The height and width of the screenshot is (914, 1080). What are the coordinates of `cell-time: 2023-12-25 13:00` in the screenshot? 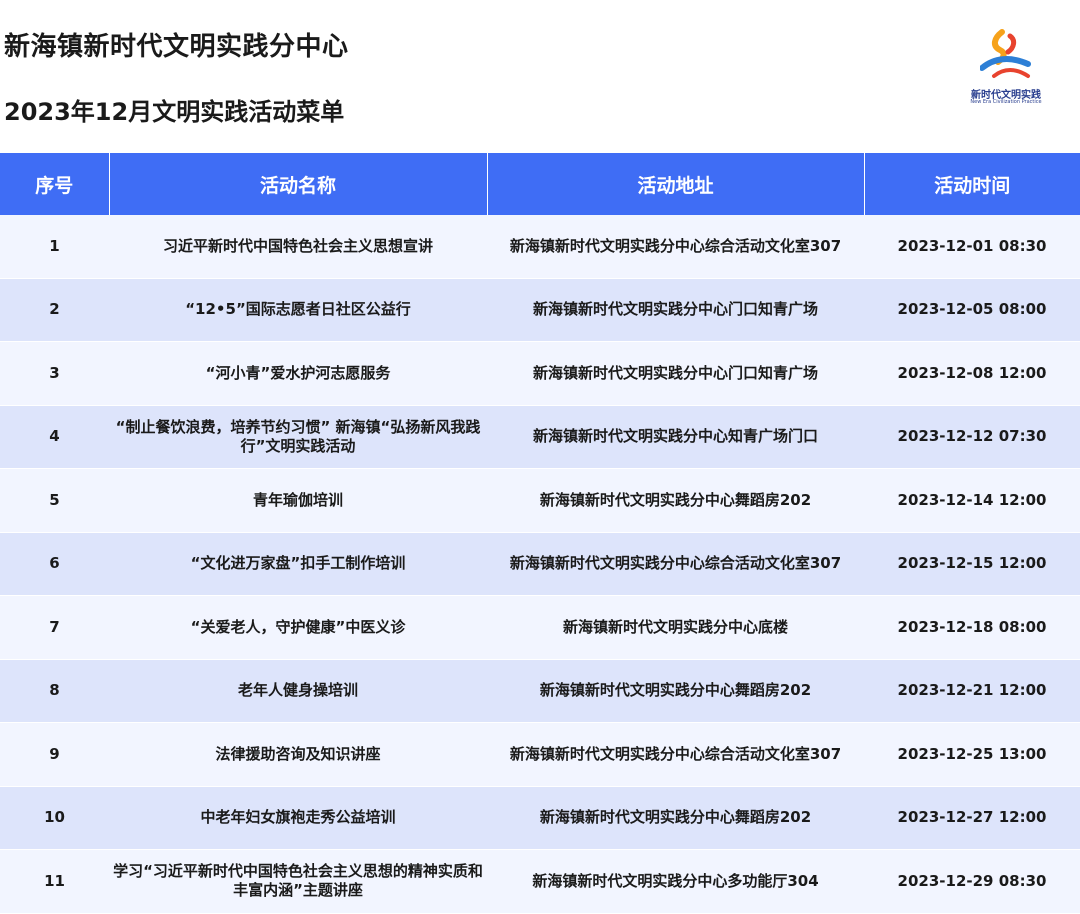 It's located at (972, 754).